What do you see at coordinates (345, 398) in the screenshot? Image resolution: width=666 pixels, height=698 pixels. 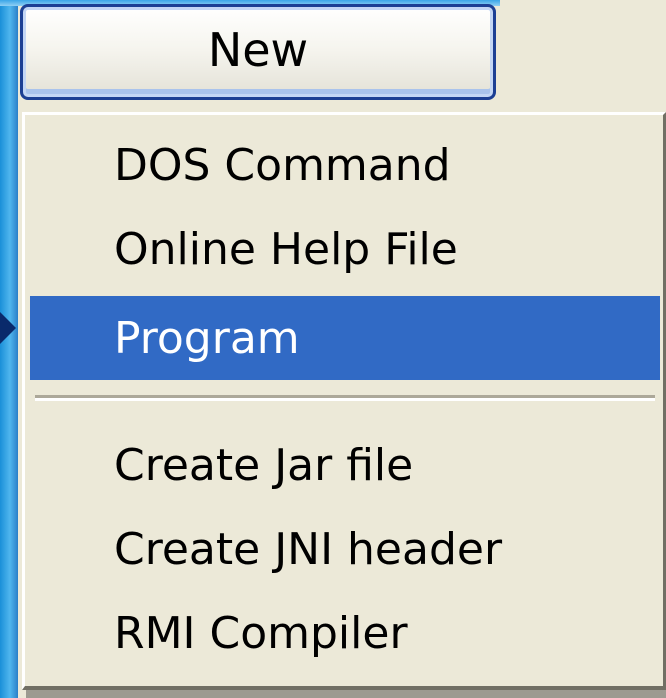 I see `menu-separator` at bounding box center [345, 398].